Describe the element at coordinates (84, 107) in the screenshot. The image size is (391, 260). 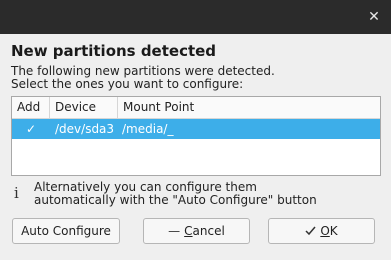
I see `column-header-device: Device` at that location.